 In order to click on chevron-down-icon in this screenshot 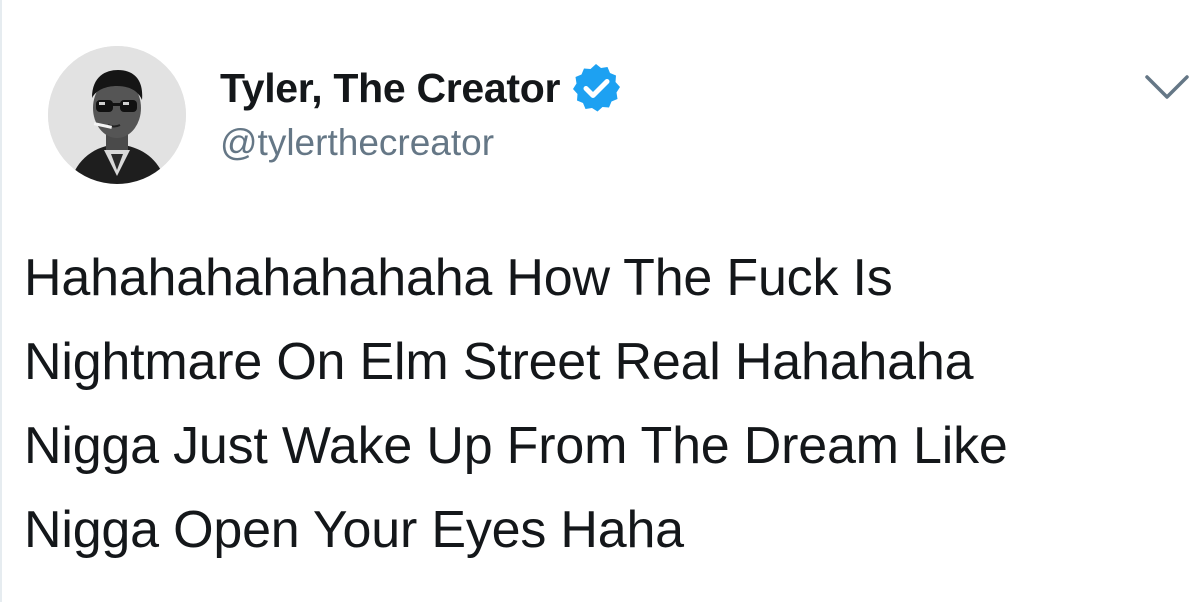, I will do `click(1167, 88)`.